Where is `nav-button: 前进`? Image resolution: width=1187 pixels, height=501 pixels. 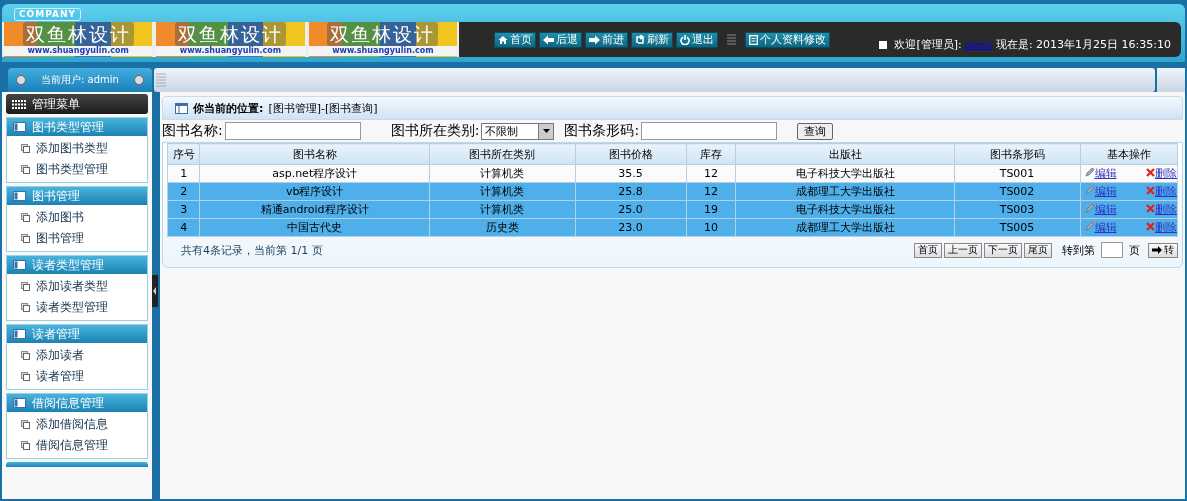
nav-button: 前进 is located at coordinates (606, 39).